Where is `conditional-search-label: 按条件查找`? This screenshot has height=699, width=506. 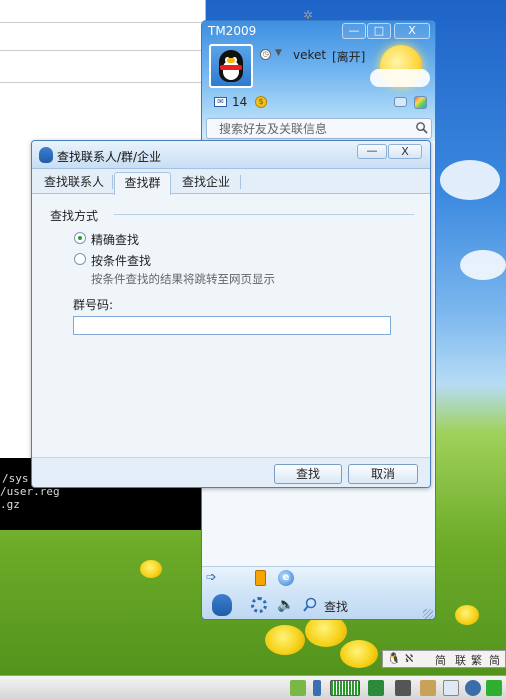 conditional-search-label: 按条件查找 is located at coordinates (121, 260).